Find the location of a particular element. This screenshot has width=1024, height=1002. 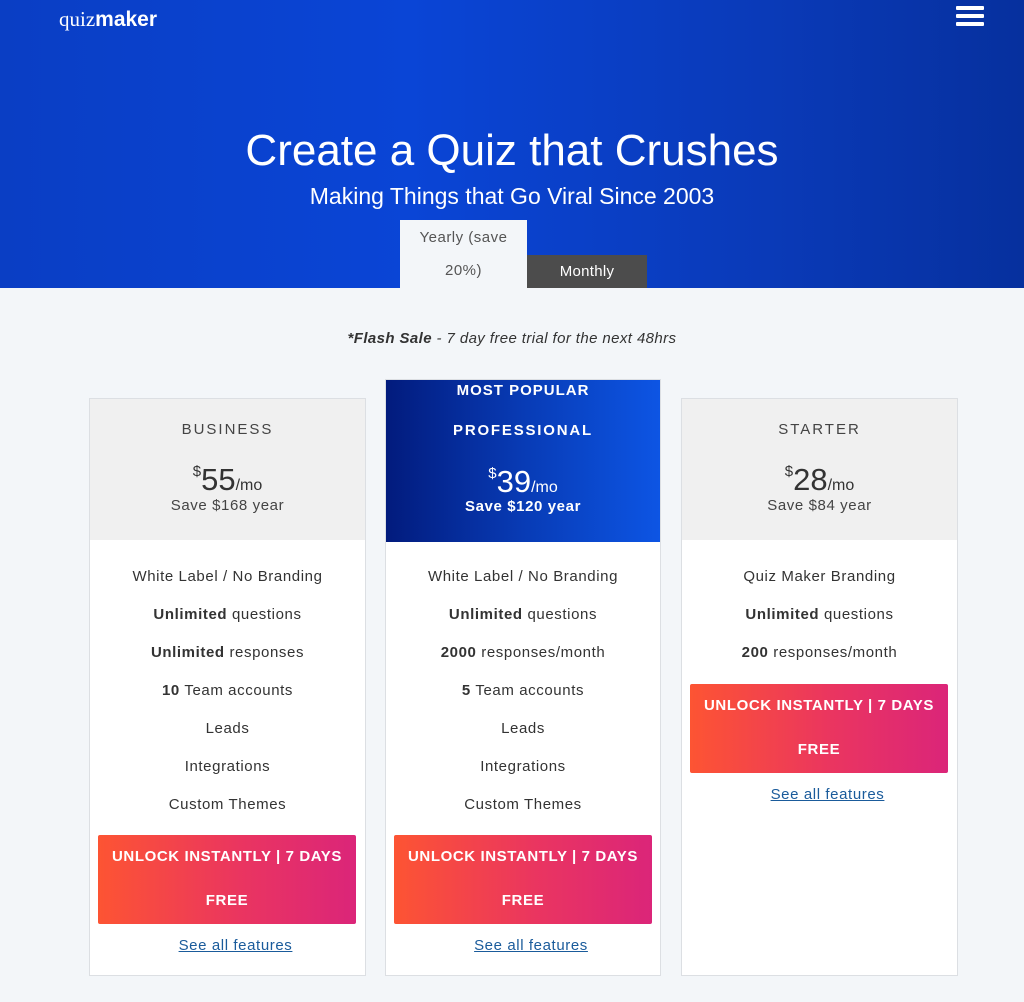

feature-item: Quiz Maker Branding is located at coordinates (819, 576).